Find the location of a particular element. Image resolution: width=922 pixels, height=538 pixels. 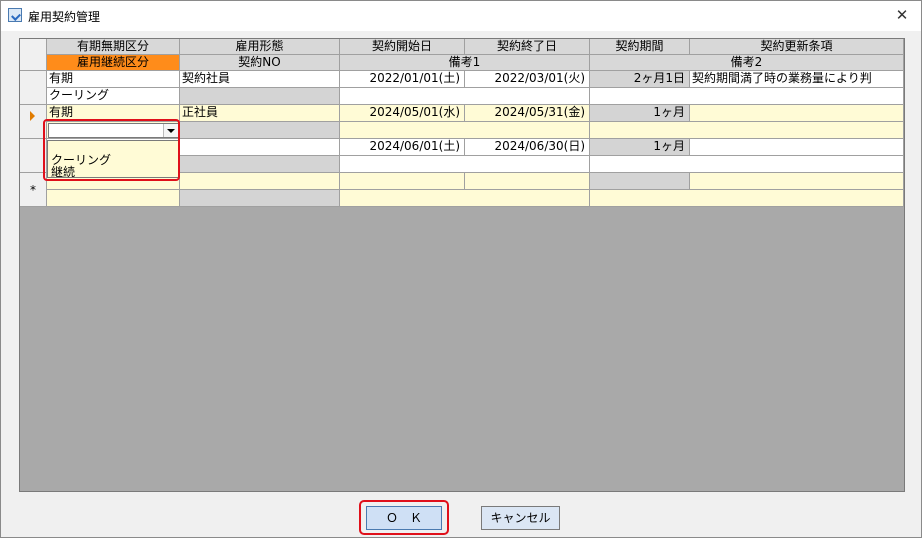

col-header-employment-type: 雇用形態 is located at coordinates (260, 47).